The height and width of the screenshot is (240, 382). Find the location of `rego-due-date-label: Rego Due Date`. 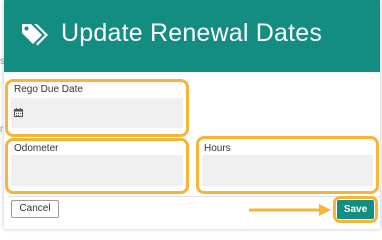

rego-due-date-label: Rego Due Date is located at coordinates (48, 89).